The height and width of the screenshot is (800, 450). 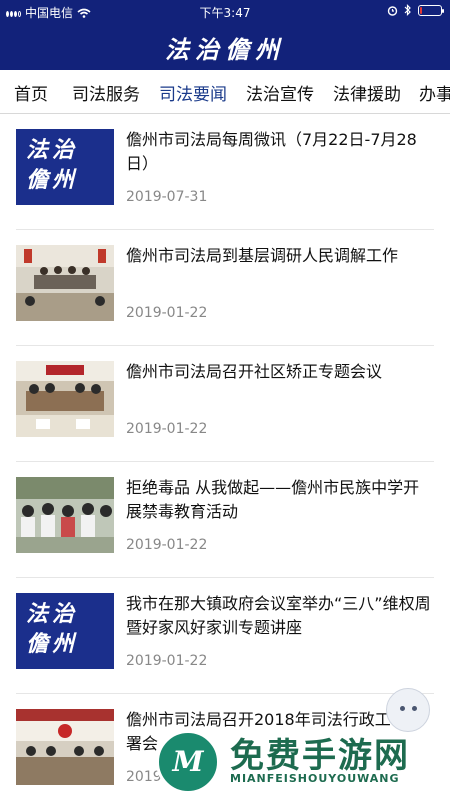 What do you see at coordinates (271, 151) in the screenshot?
I see `news-title: 儋州市司法局每周微讯（7月22日-7月28日）` at bounding box center [271, 151].